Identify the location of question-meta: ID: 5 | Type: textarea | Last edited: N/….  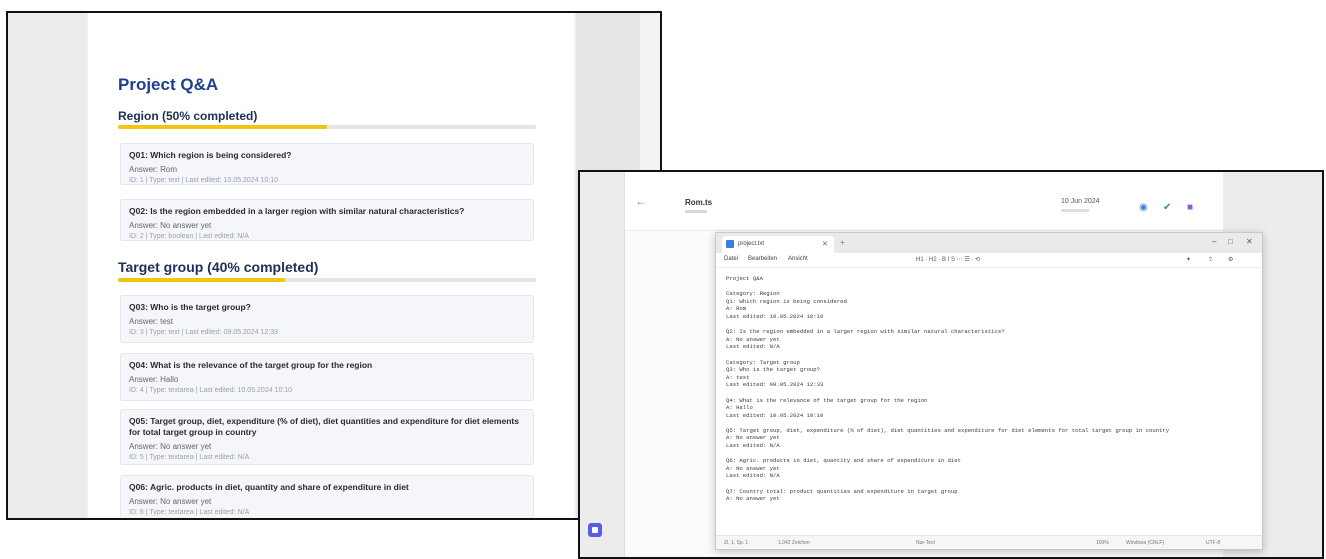
(189, 457).